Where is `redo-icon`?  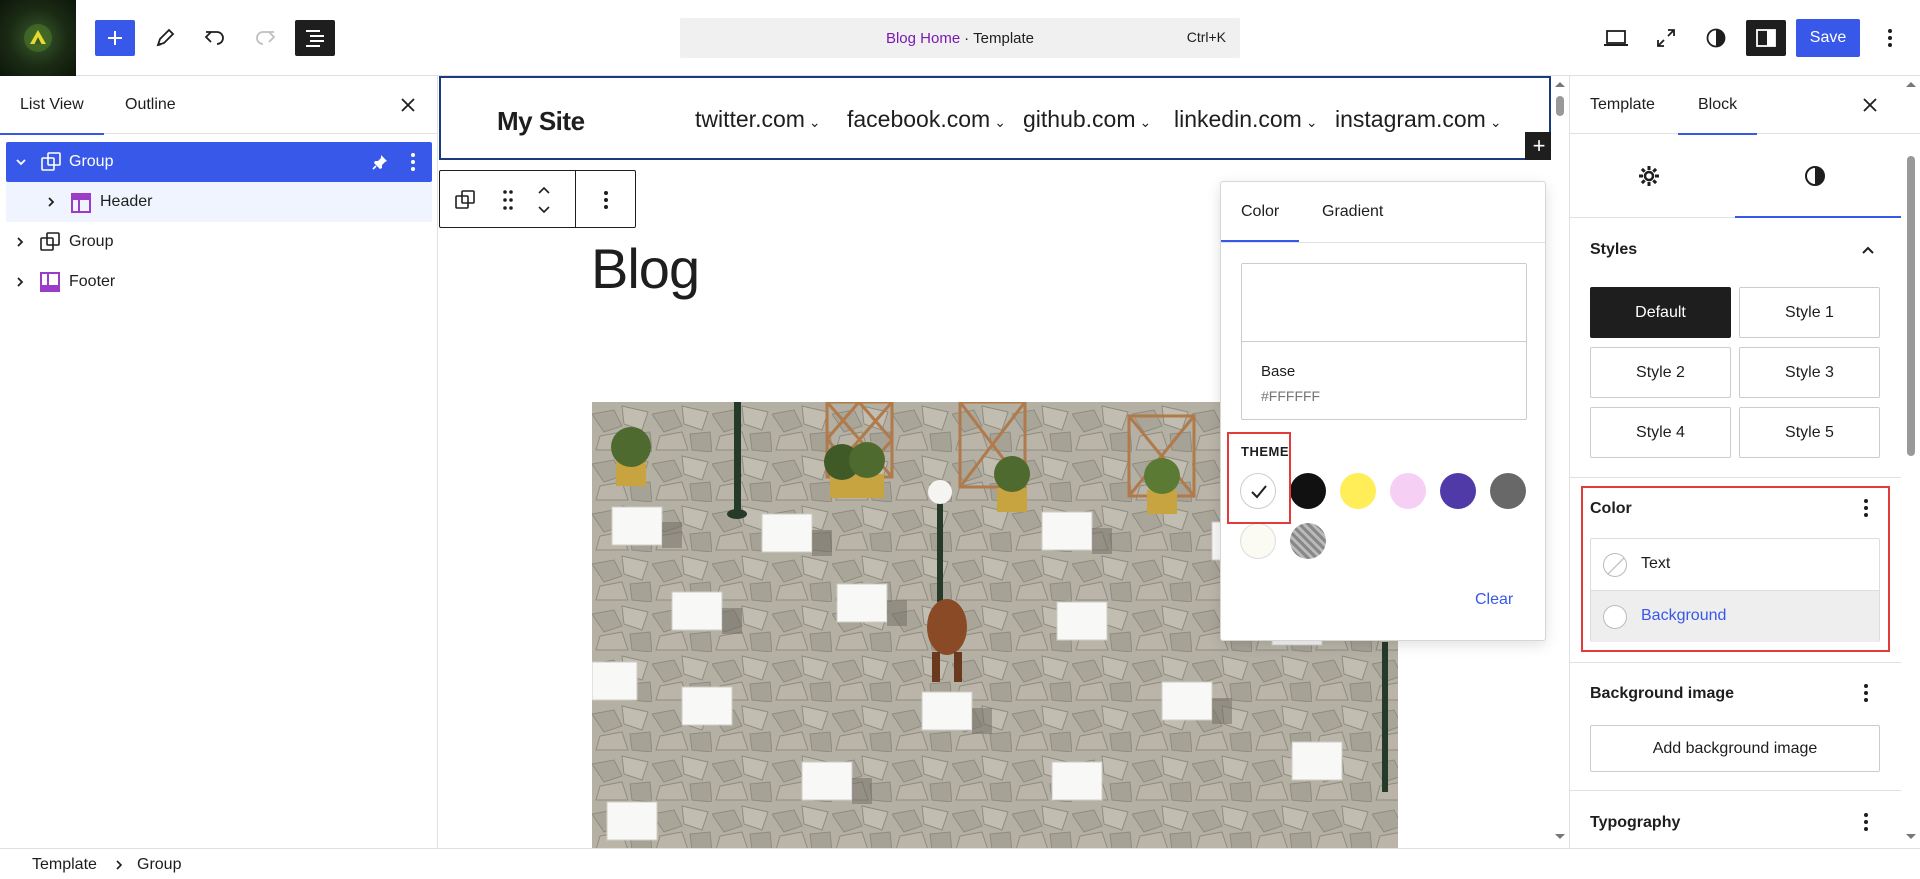 redo-icon is located at coordinates (265, 38).